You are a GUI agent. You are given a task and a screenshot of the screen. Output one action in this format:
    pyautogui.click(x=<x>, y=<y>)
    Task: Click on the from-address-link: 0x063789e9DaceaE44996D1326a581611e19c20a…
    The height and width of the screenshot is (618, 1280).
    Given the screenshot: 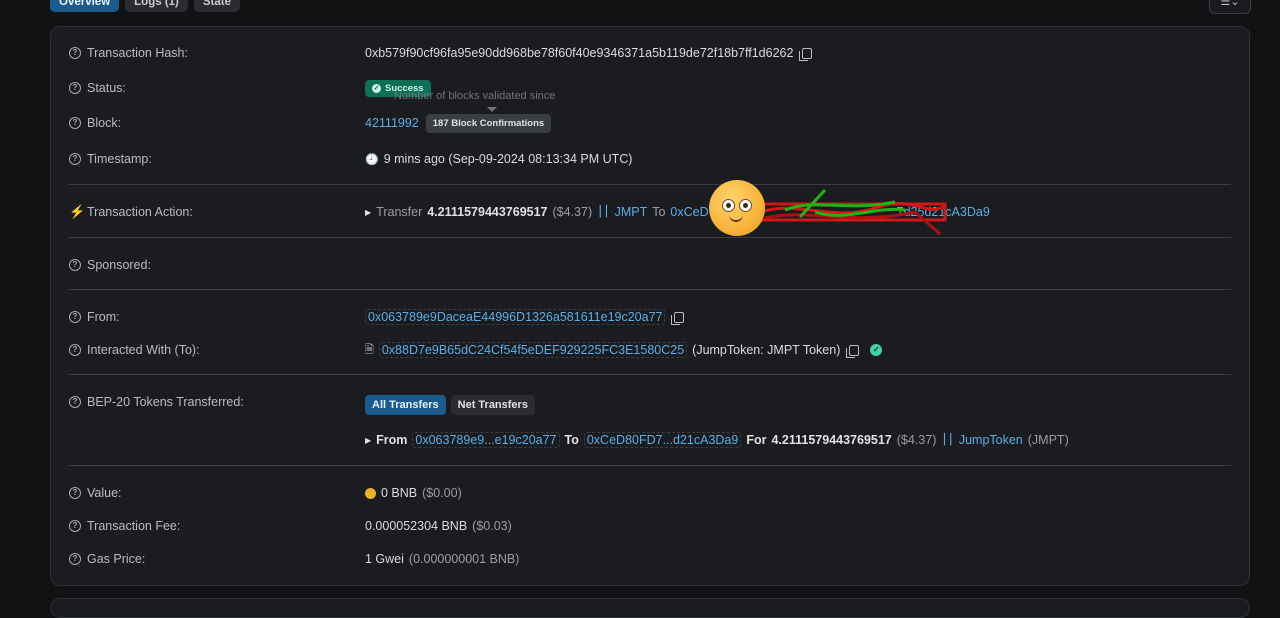 What is the action you would take?
    pyautogui.click(x=515, y=317)
    